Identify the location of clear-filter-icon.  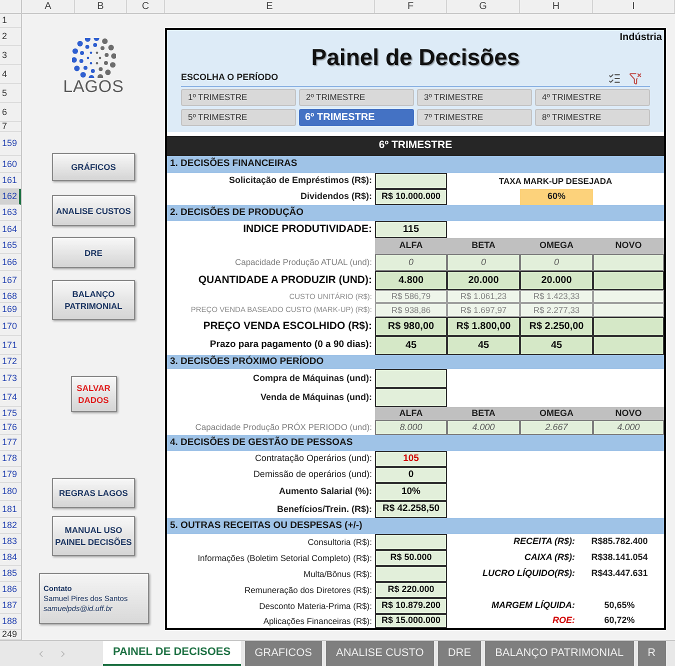
(635, 78).